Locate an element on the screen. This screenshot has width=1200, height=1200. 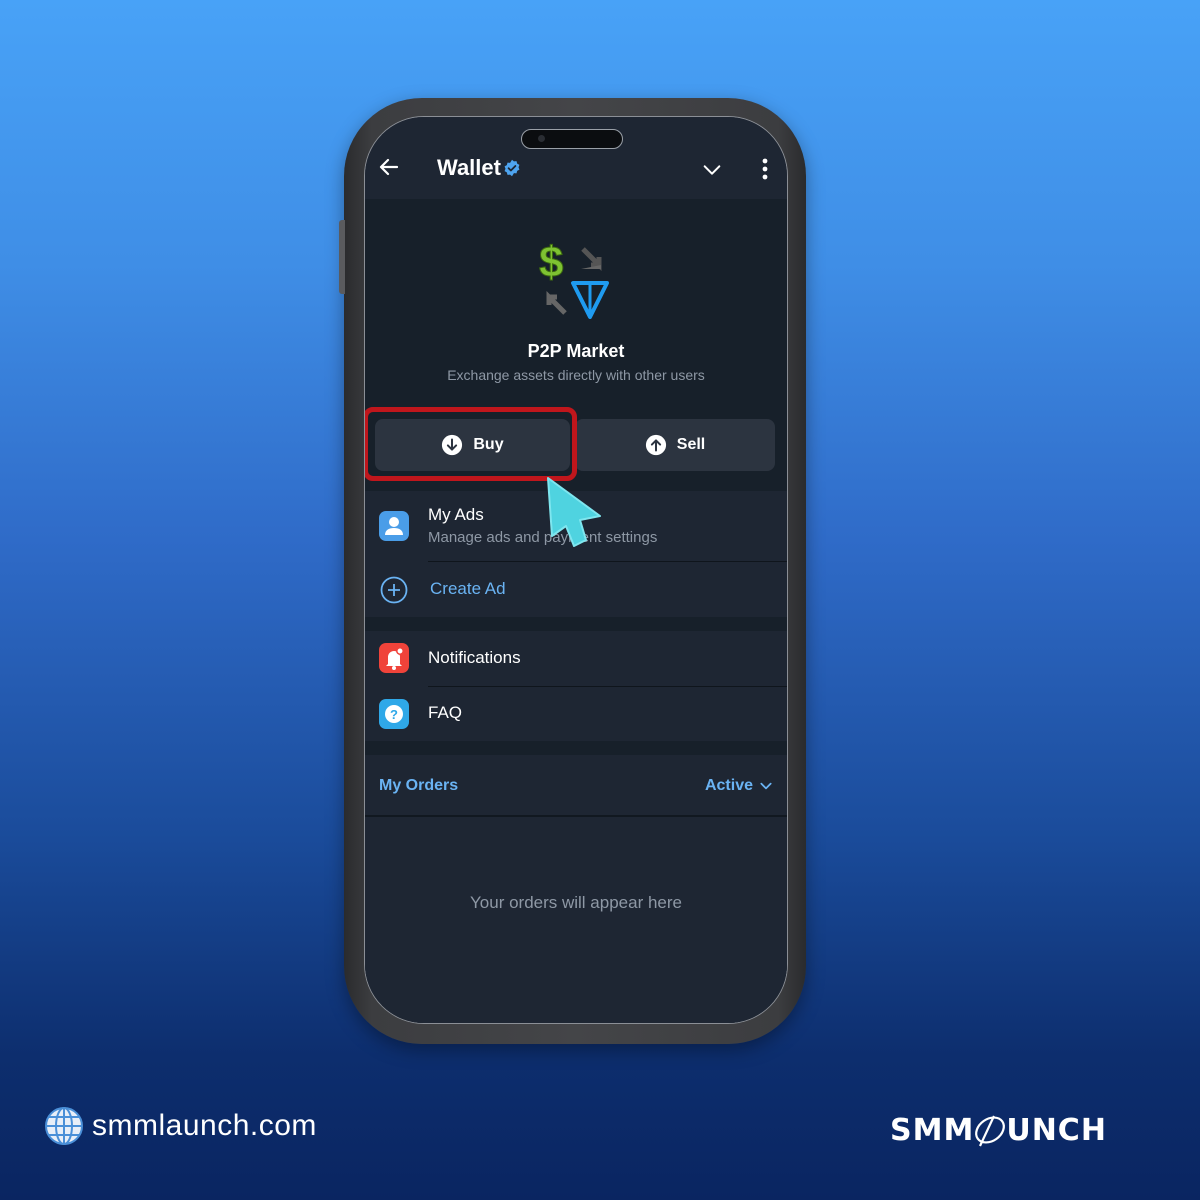
camera-notch is located at coordinates (572, 139).